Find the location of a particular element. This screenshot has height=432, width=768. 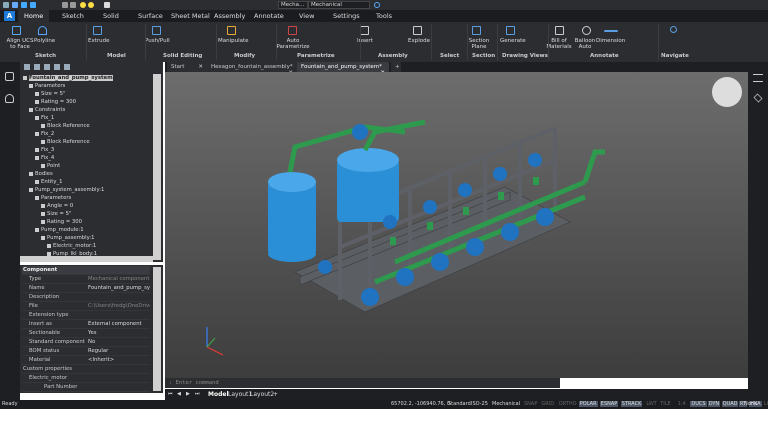

toggle-lwt: LWT is located at coordinates (651, 404).